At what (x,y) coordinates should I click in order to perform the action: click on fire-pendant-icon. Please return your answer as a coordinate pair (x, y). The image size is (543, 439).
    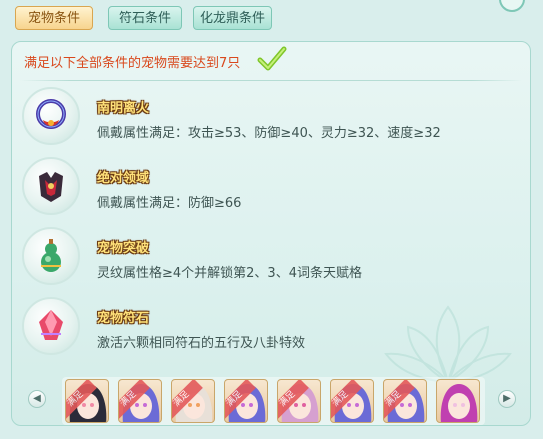
    Looking at the image, I should click on (51, 114).